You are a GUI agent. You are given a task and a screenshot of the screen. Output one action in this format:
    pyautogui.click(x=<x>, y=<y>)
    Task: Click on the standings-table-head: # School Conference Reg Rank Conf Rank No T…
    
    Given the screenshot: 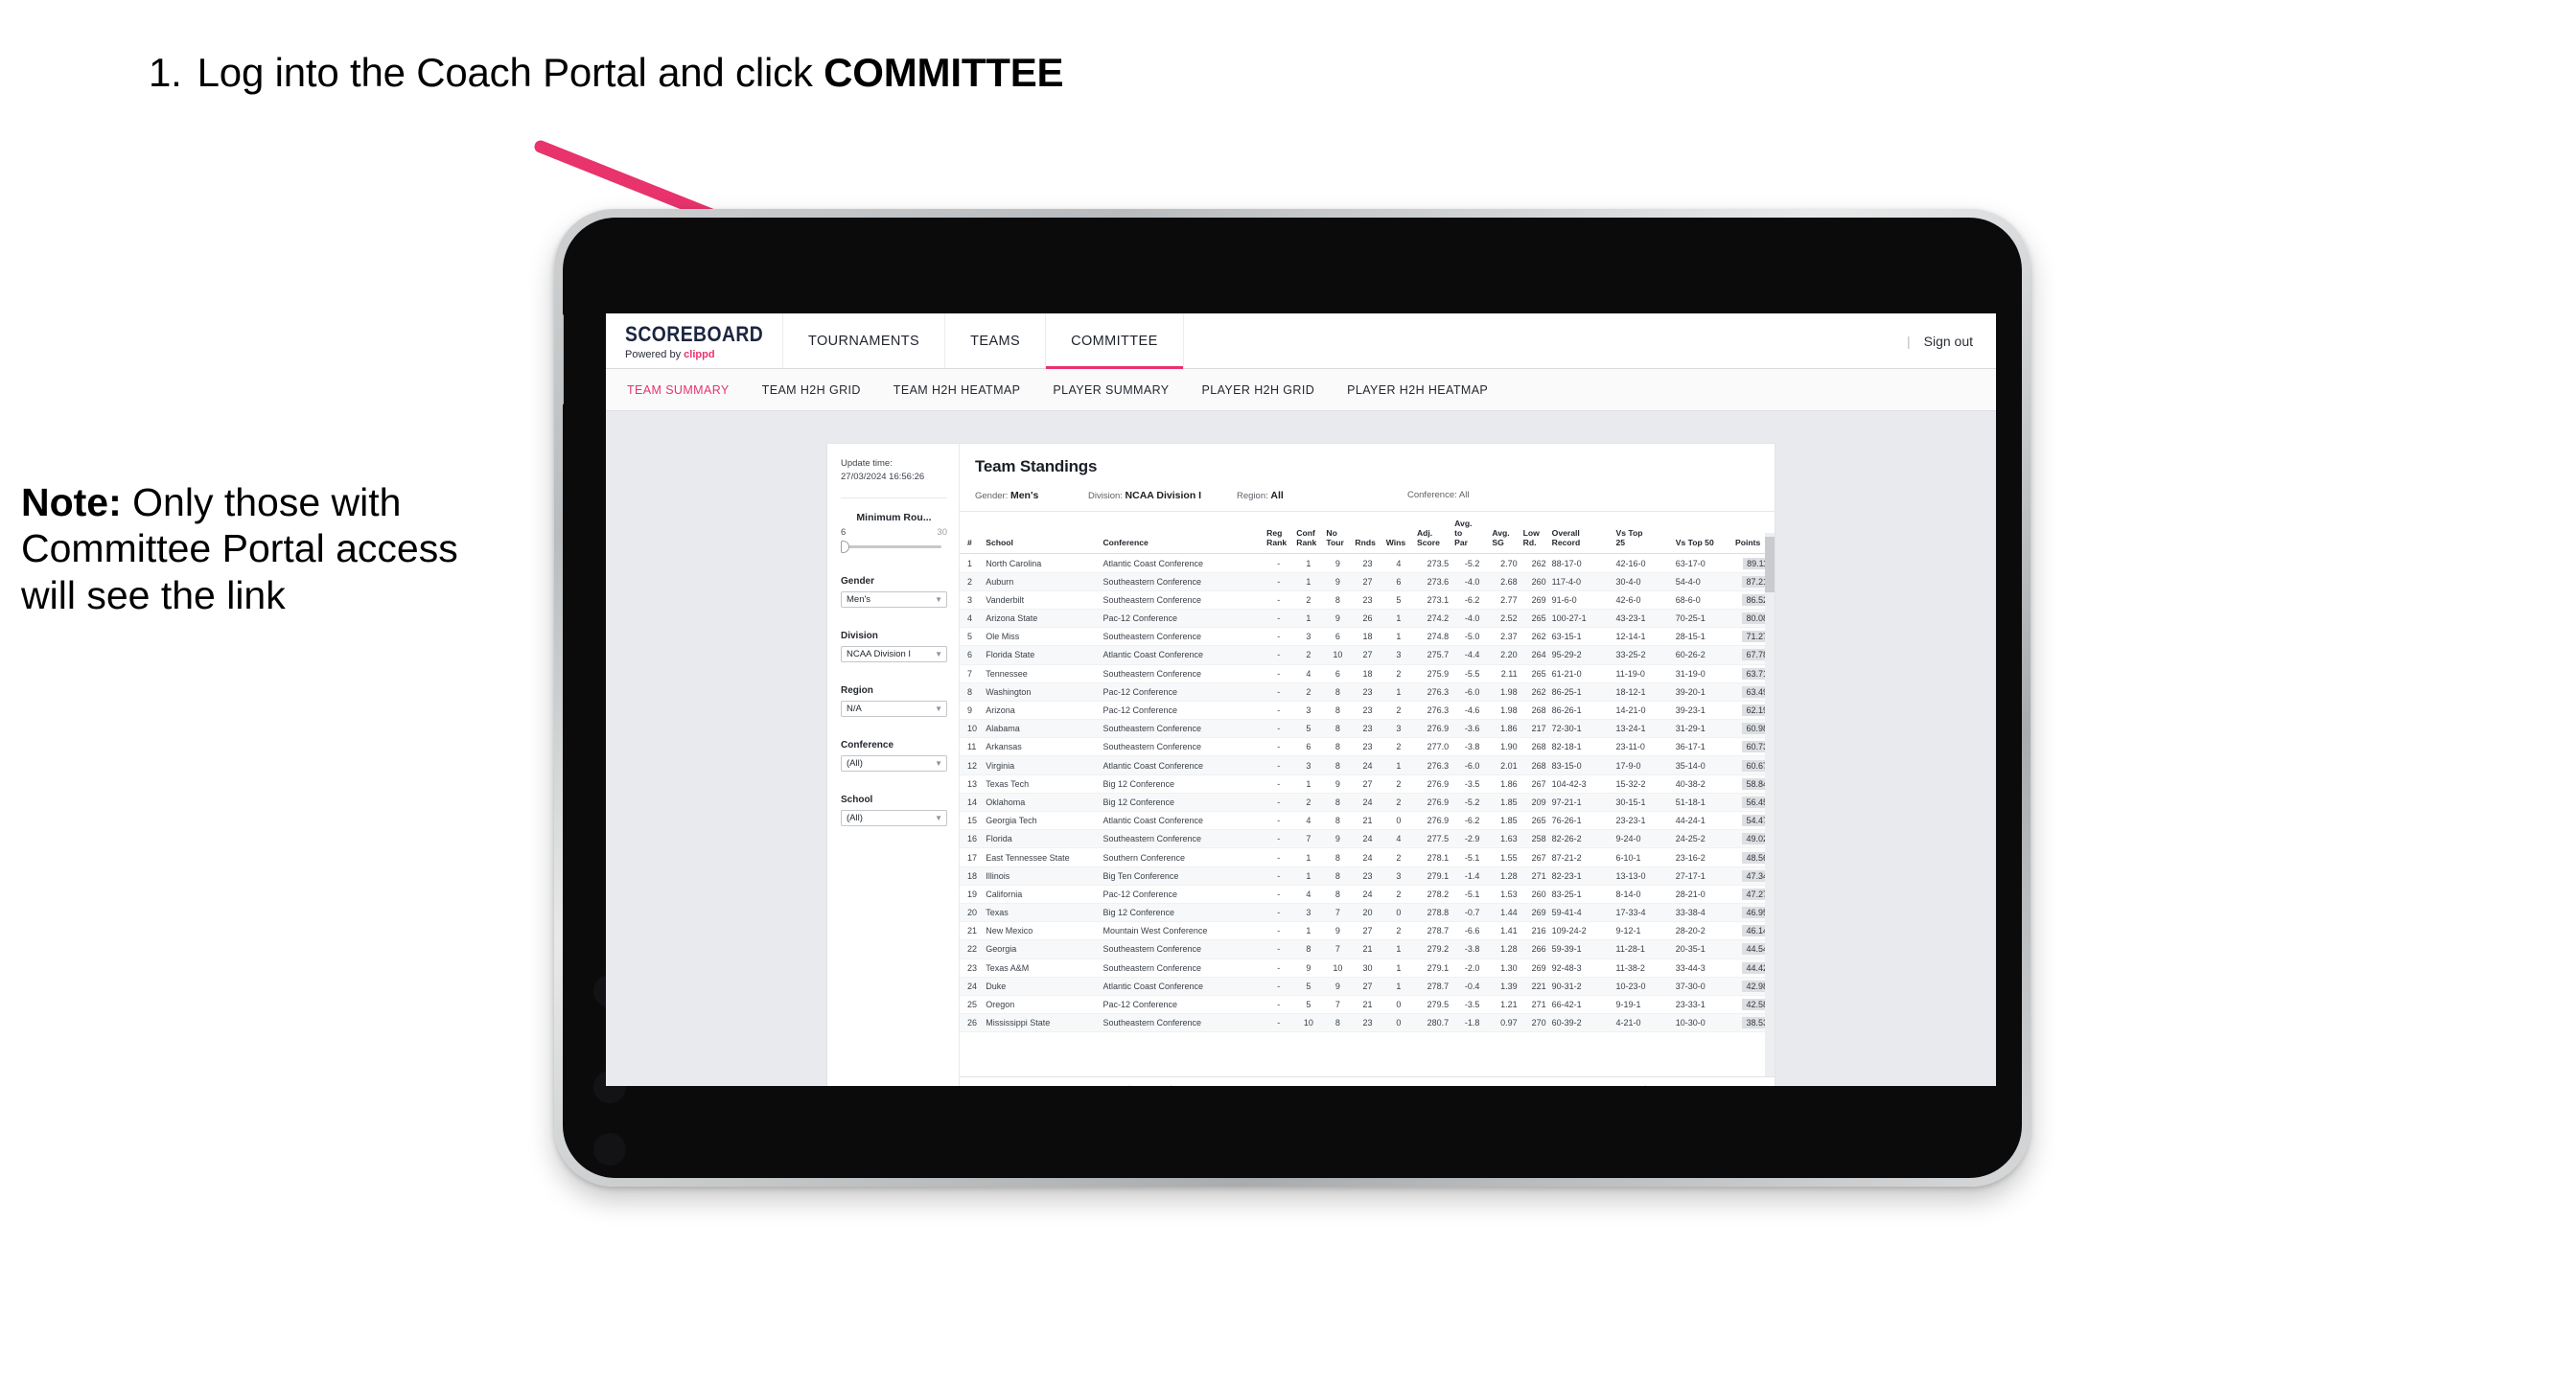 What is the action you would take?
    pyautogui.click(x=1367, y=534)
    